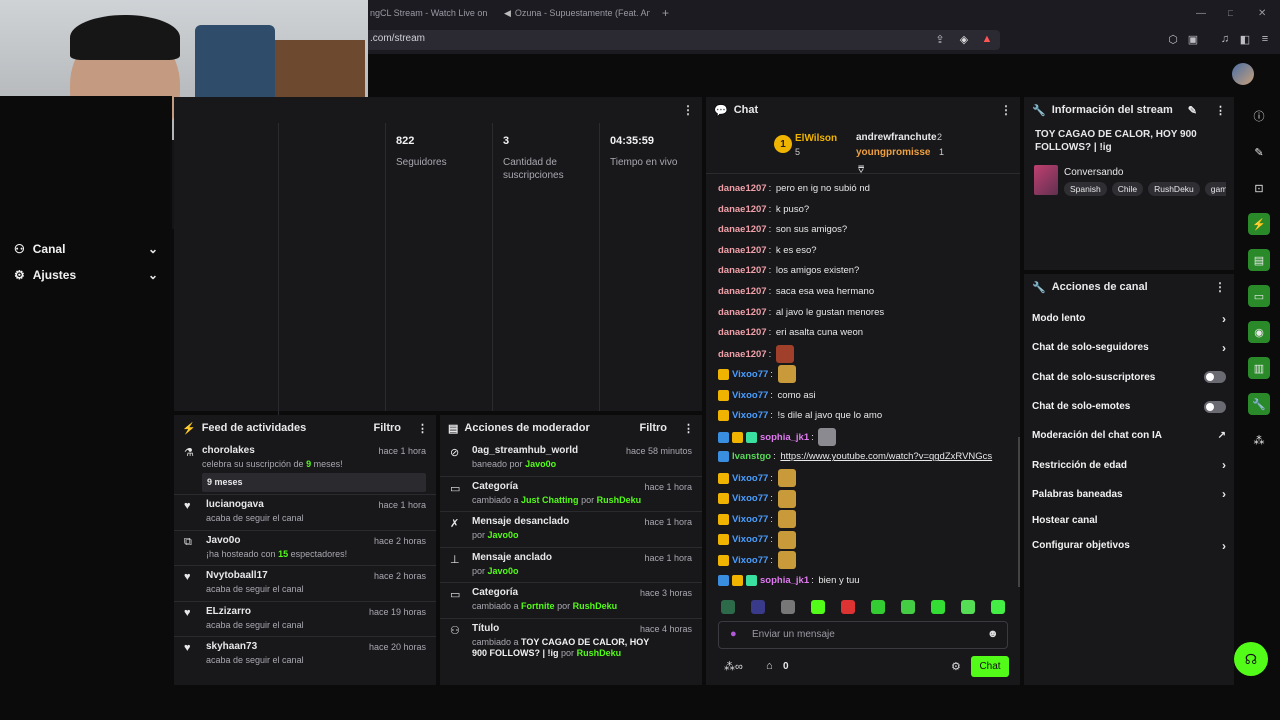 The width and height of the screenshot is (1280, 720). Describe the element at coordinates (956, 666) in the screenshot. I see `settings-icon: ⚙` at that location.